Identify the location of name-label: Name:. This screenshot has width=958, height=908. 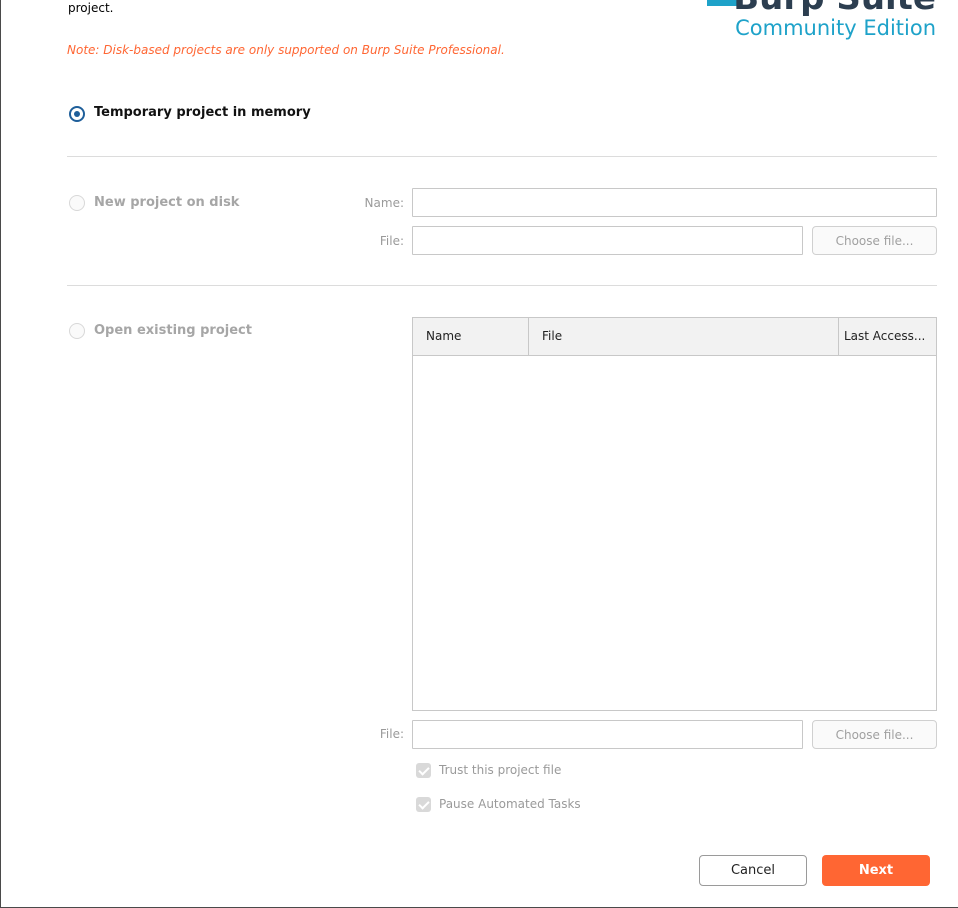
(384, 203).